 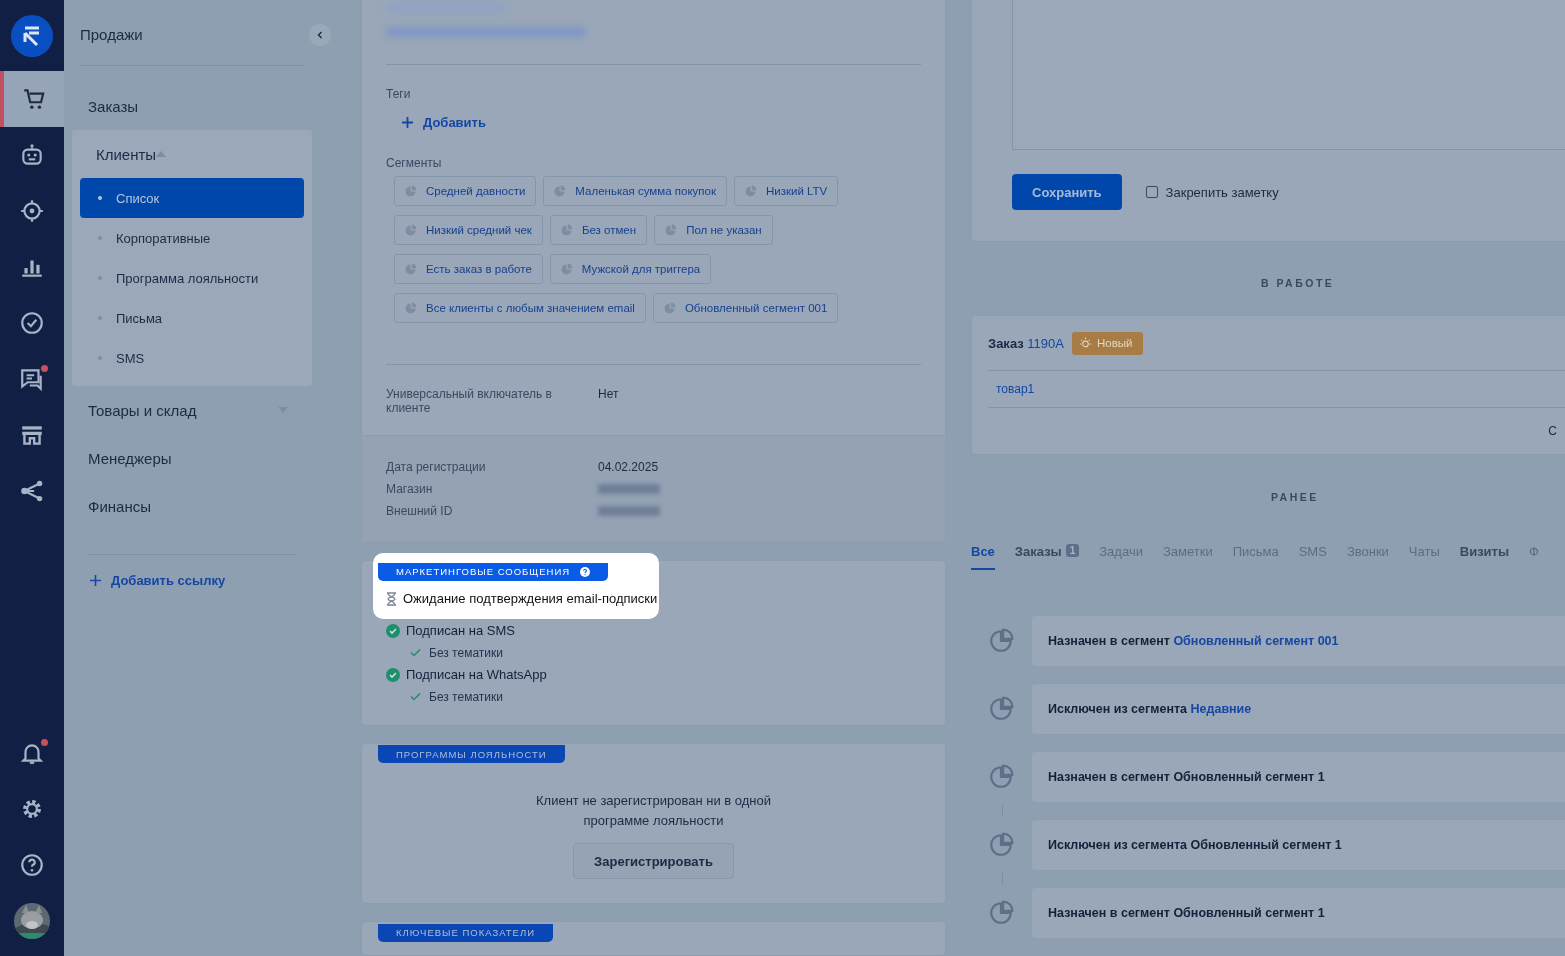 What do you see at coordinates (32, 491) in the screenshot?
I see `share-icon` at bounding box center [32, 491].